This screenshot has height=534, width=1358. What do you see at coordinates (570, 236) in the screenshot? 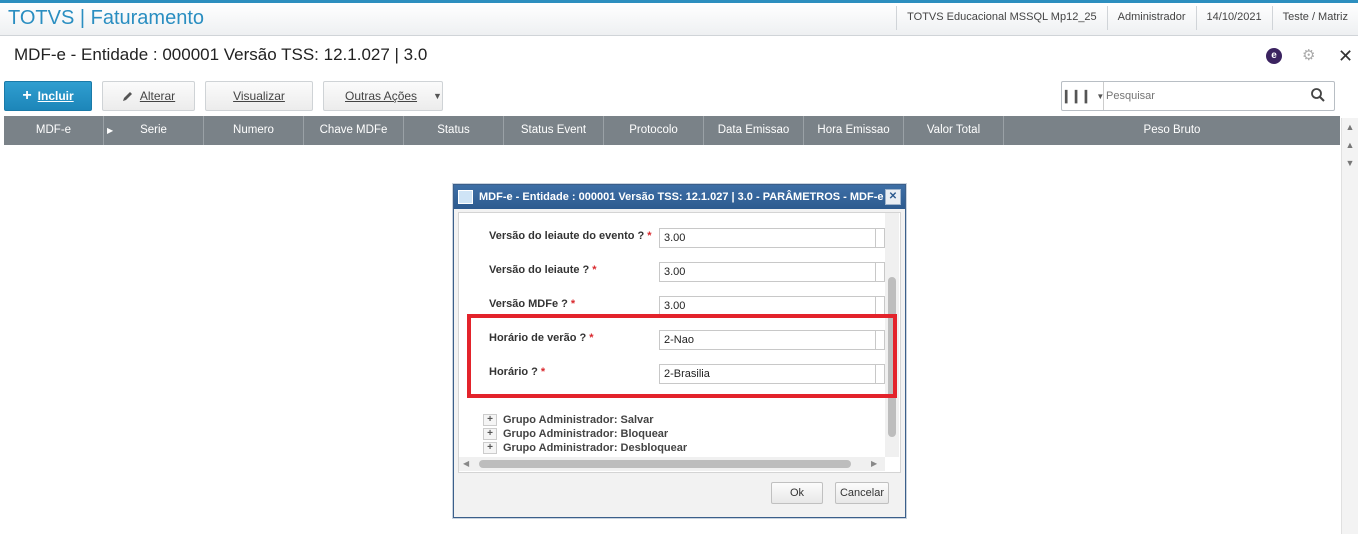
I see `param-label: Versão do leiaute do evento ? *` at bounding box center [570, 236].